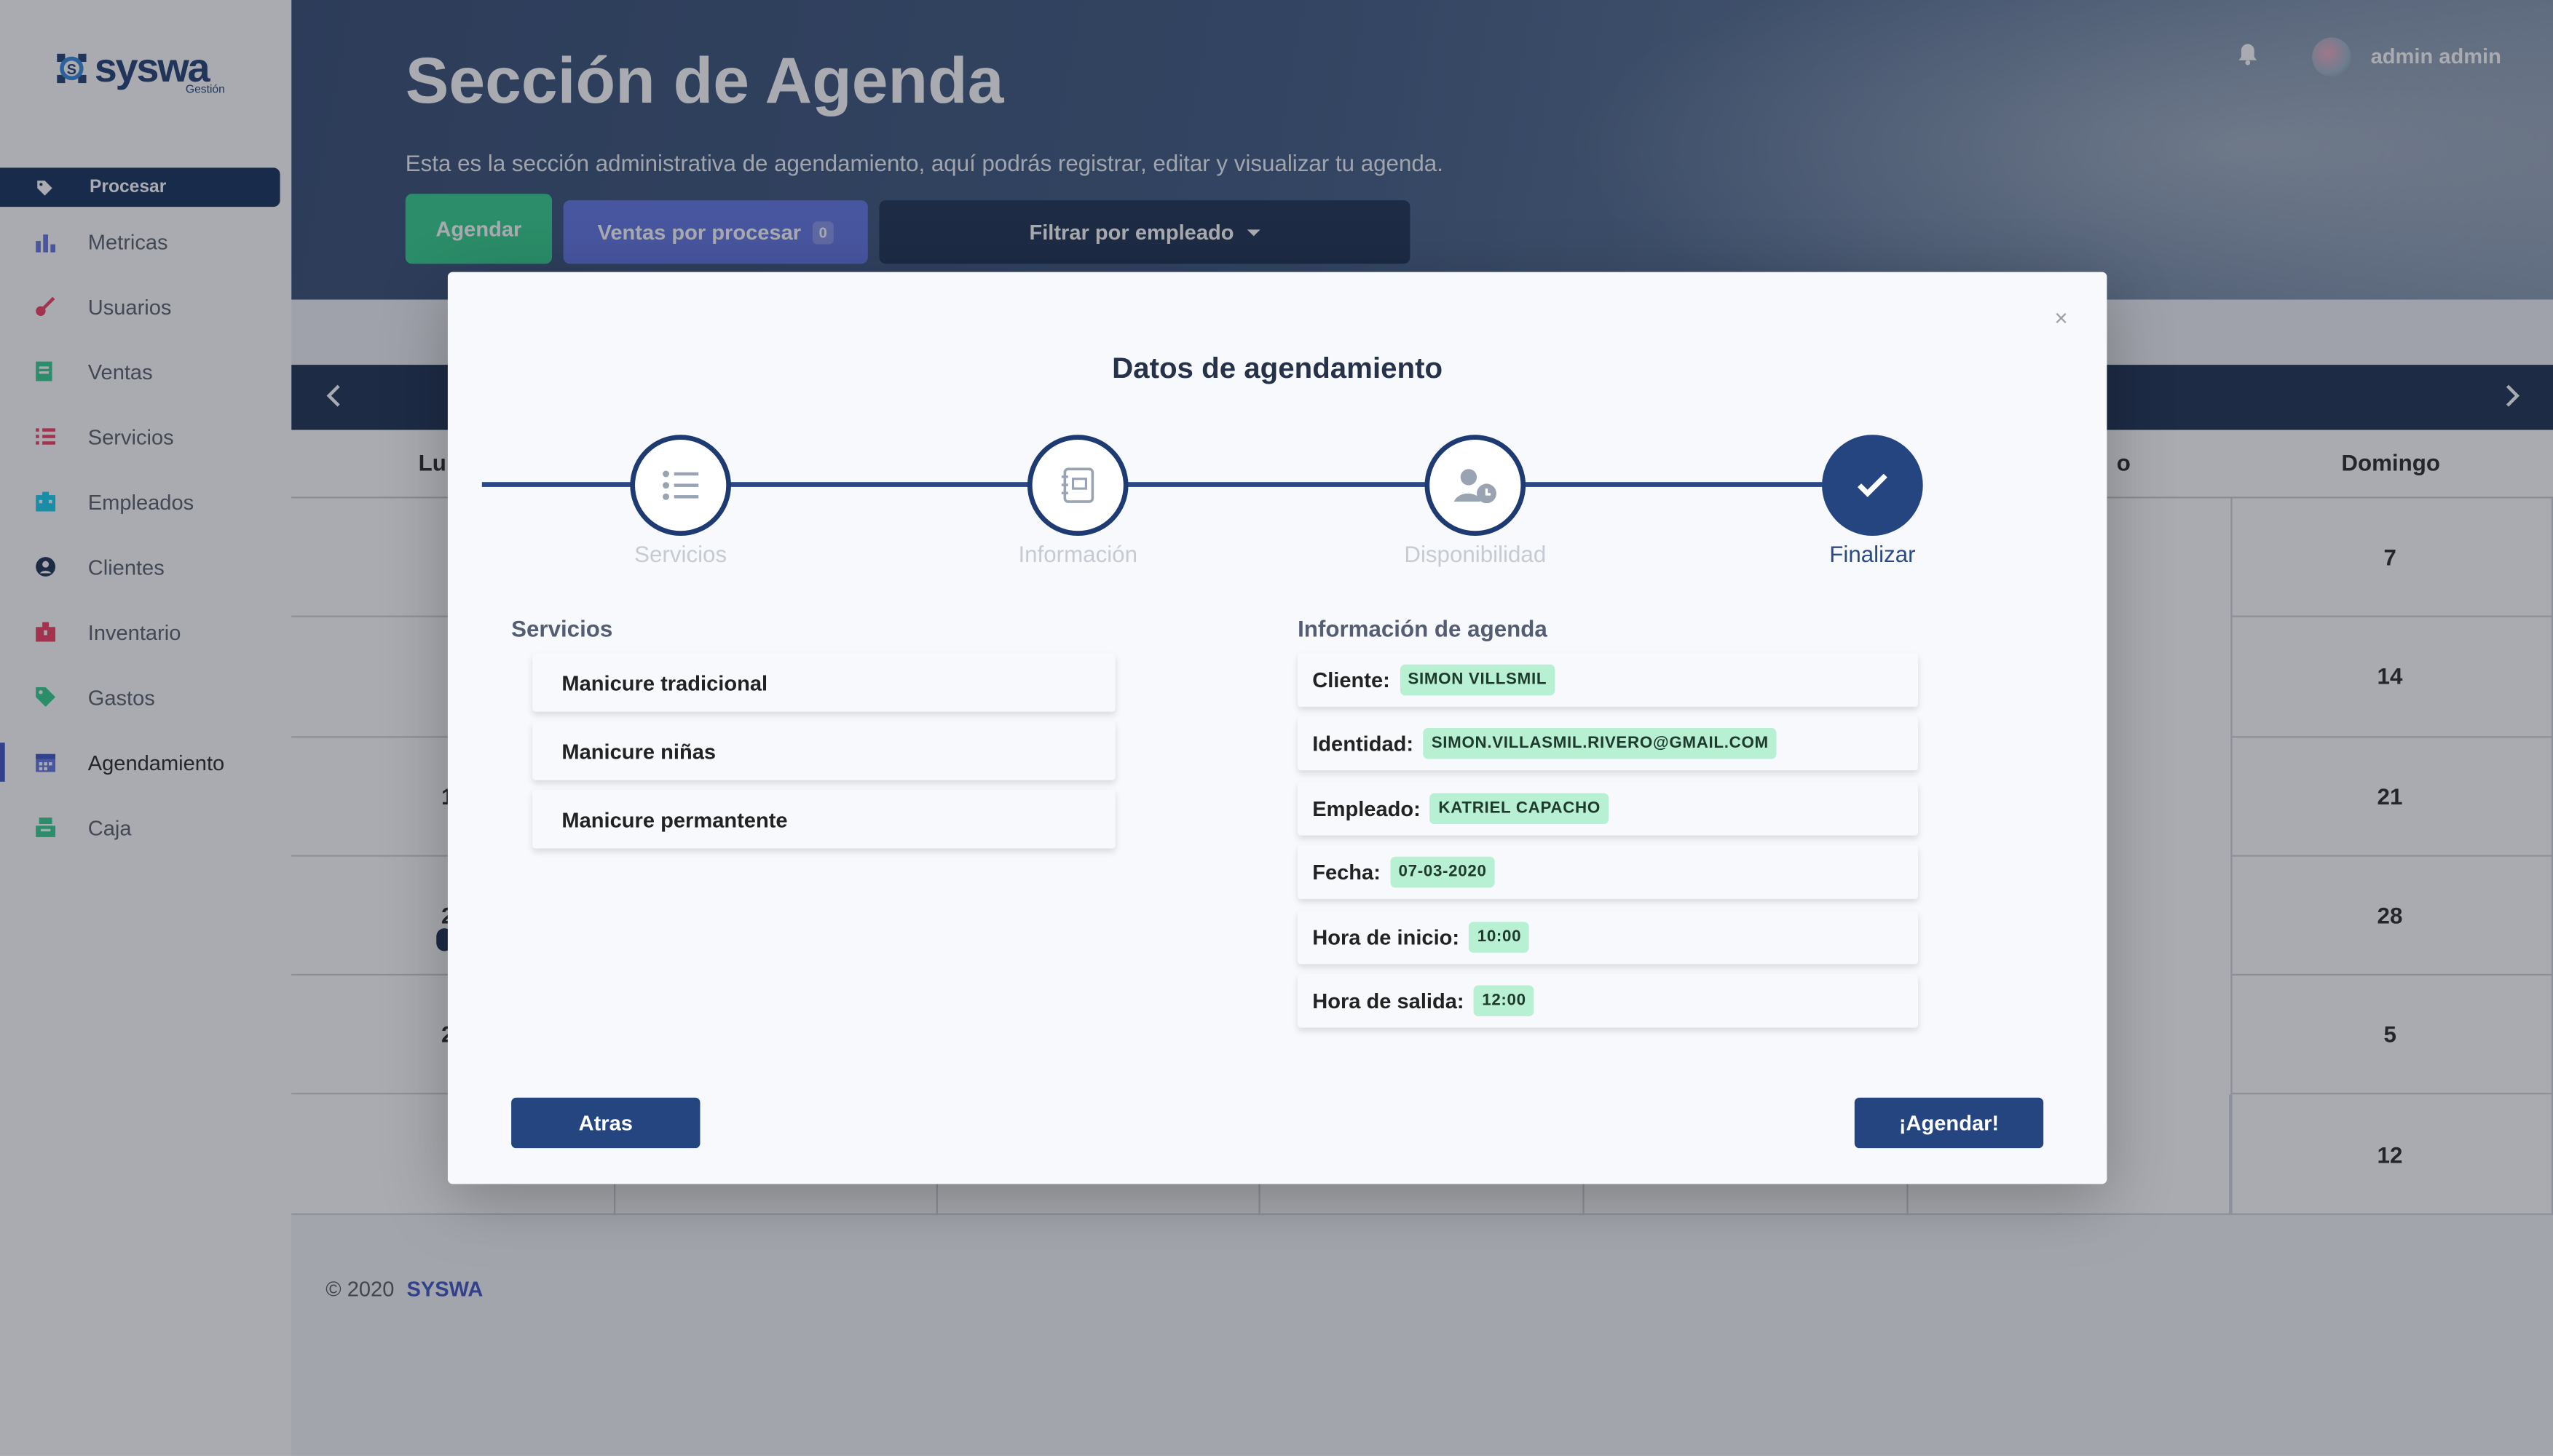  I want to click on list-icon, so click(681, 485).